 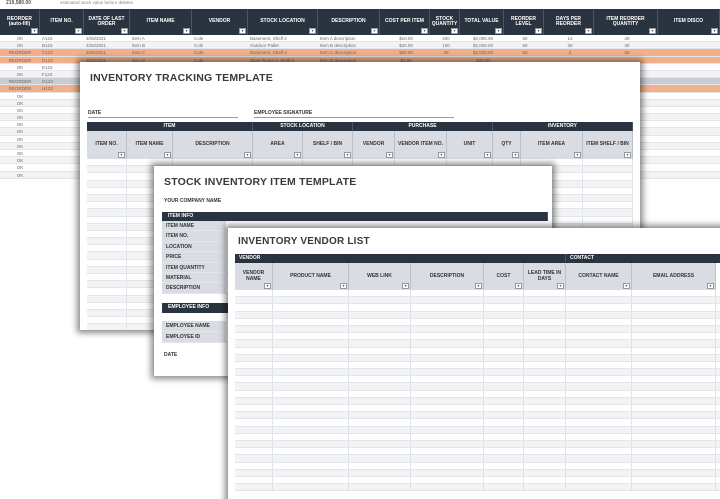 What do you see at coordinates (349, 52) in the screenshot?
I see `table-cell: Item C description` at bounding box center [349, 52].